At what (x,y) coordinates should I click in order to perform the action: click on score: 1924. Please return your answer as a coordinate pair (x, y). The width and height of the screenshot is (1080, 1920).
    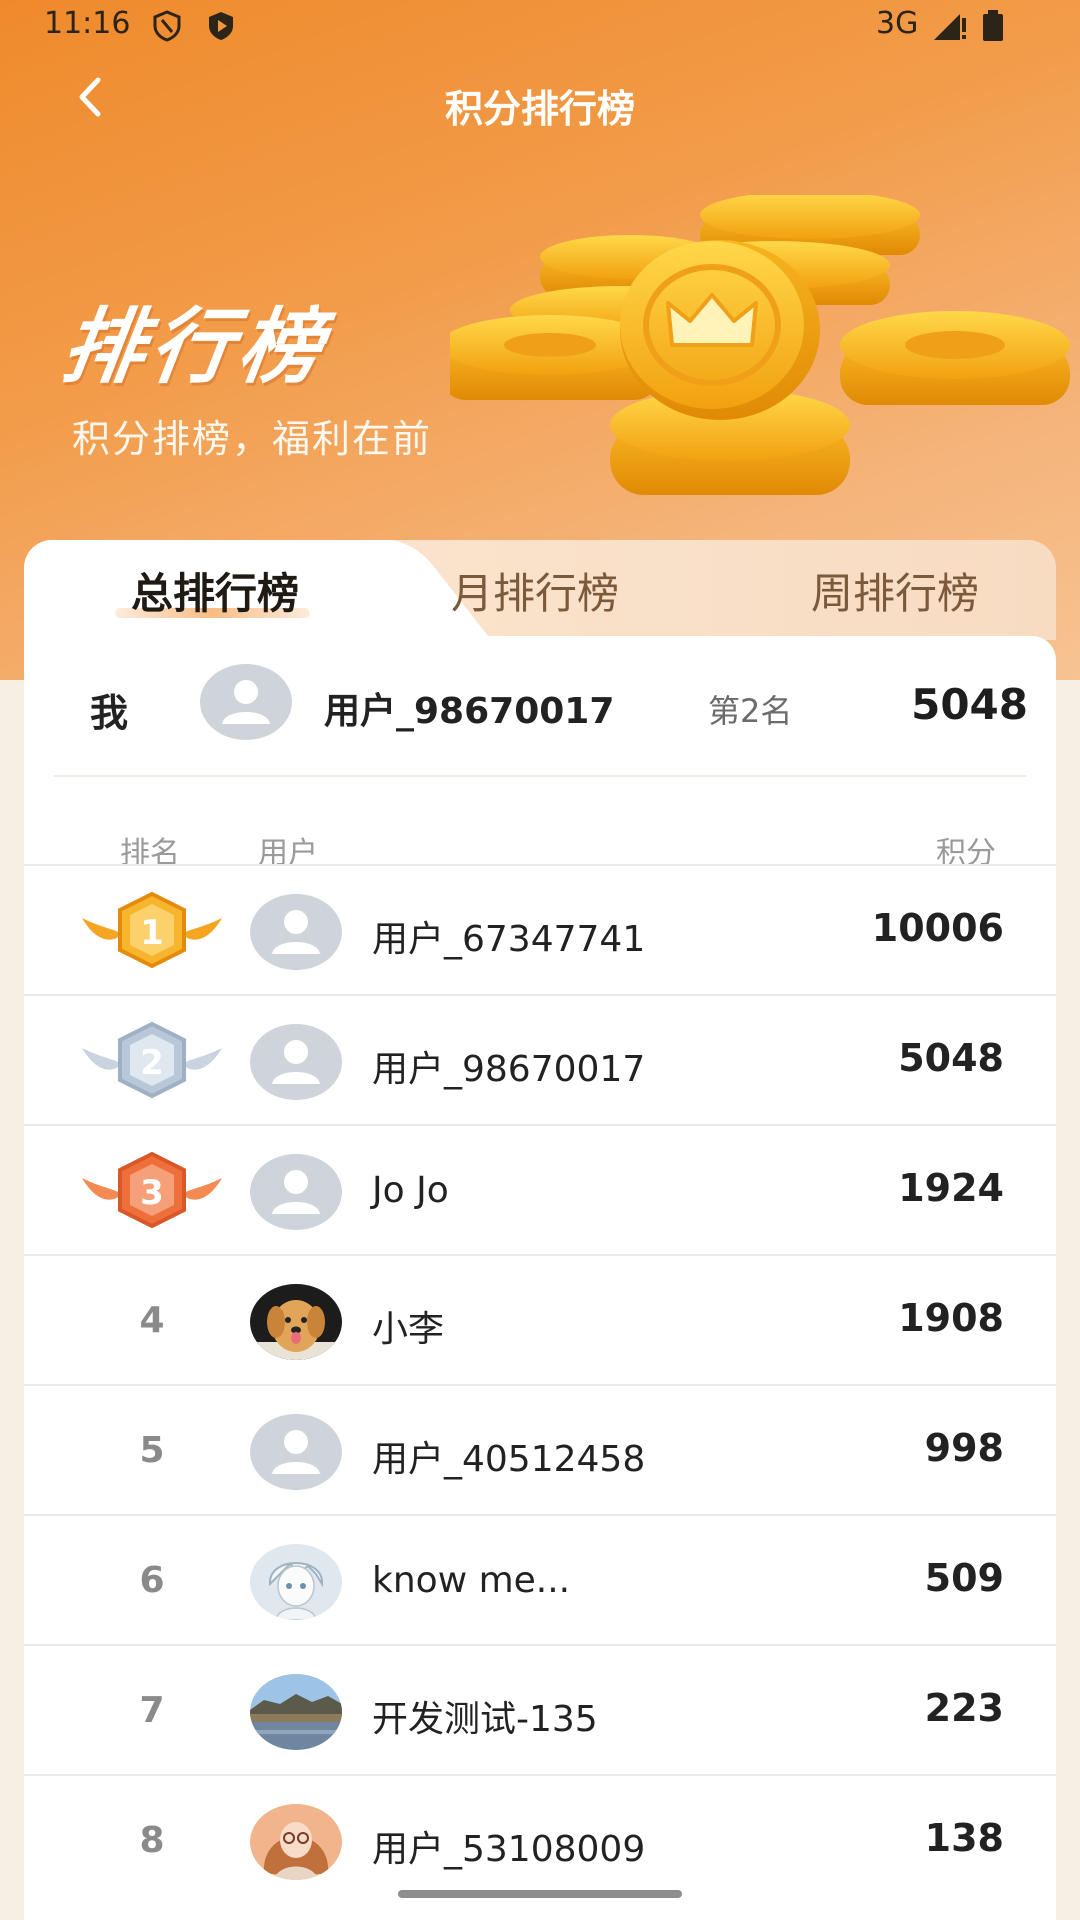
    Looking at the image, I should click on (951, 1188).